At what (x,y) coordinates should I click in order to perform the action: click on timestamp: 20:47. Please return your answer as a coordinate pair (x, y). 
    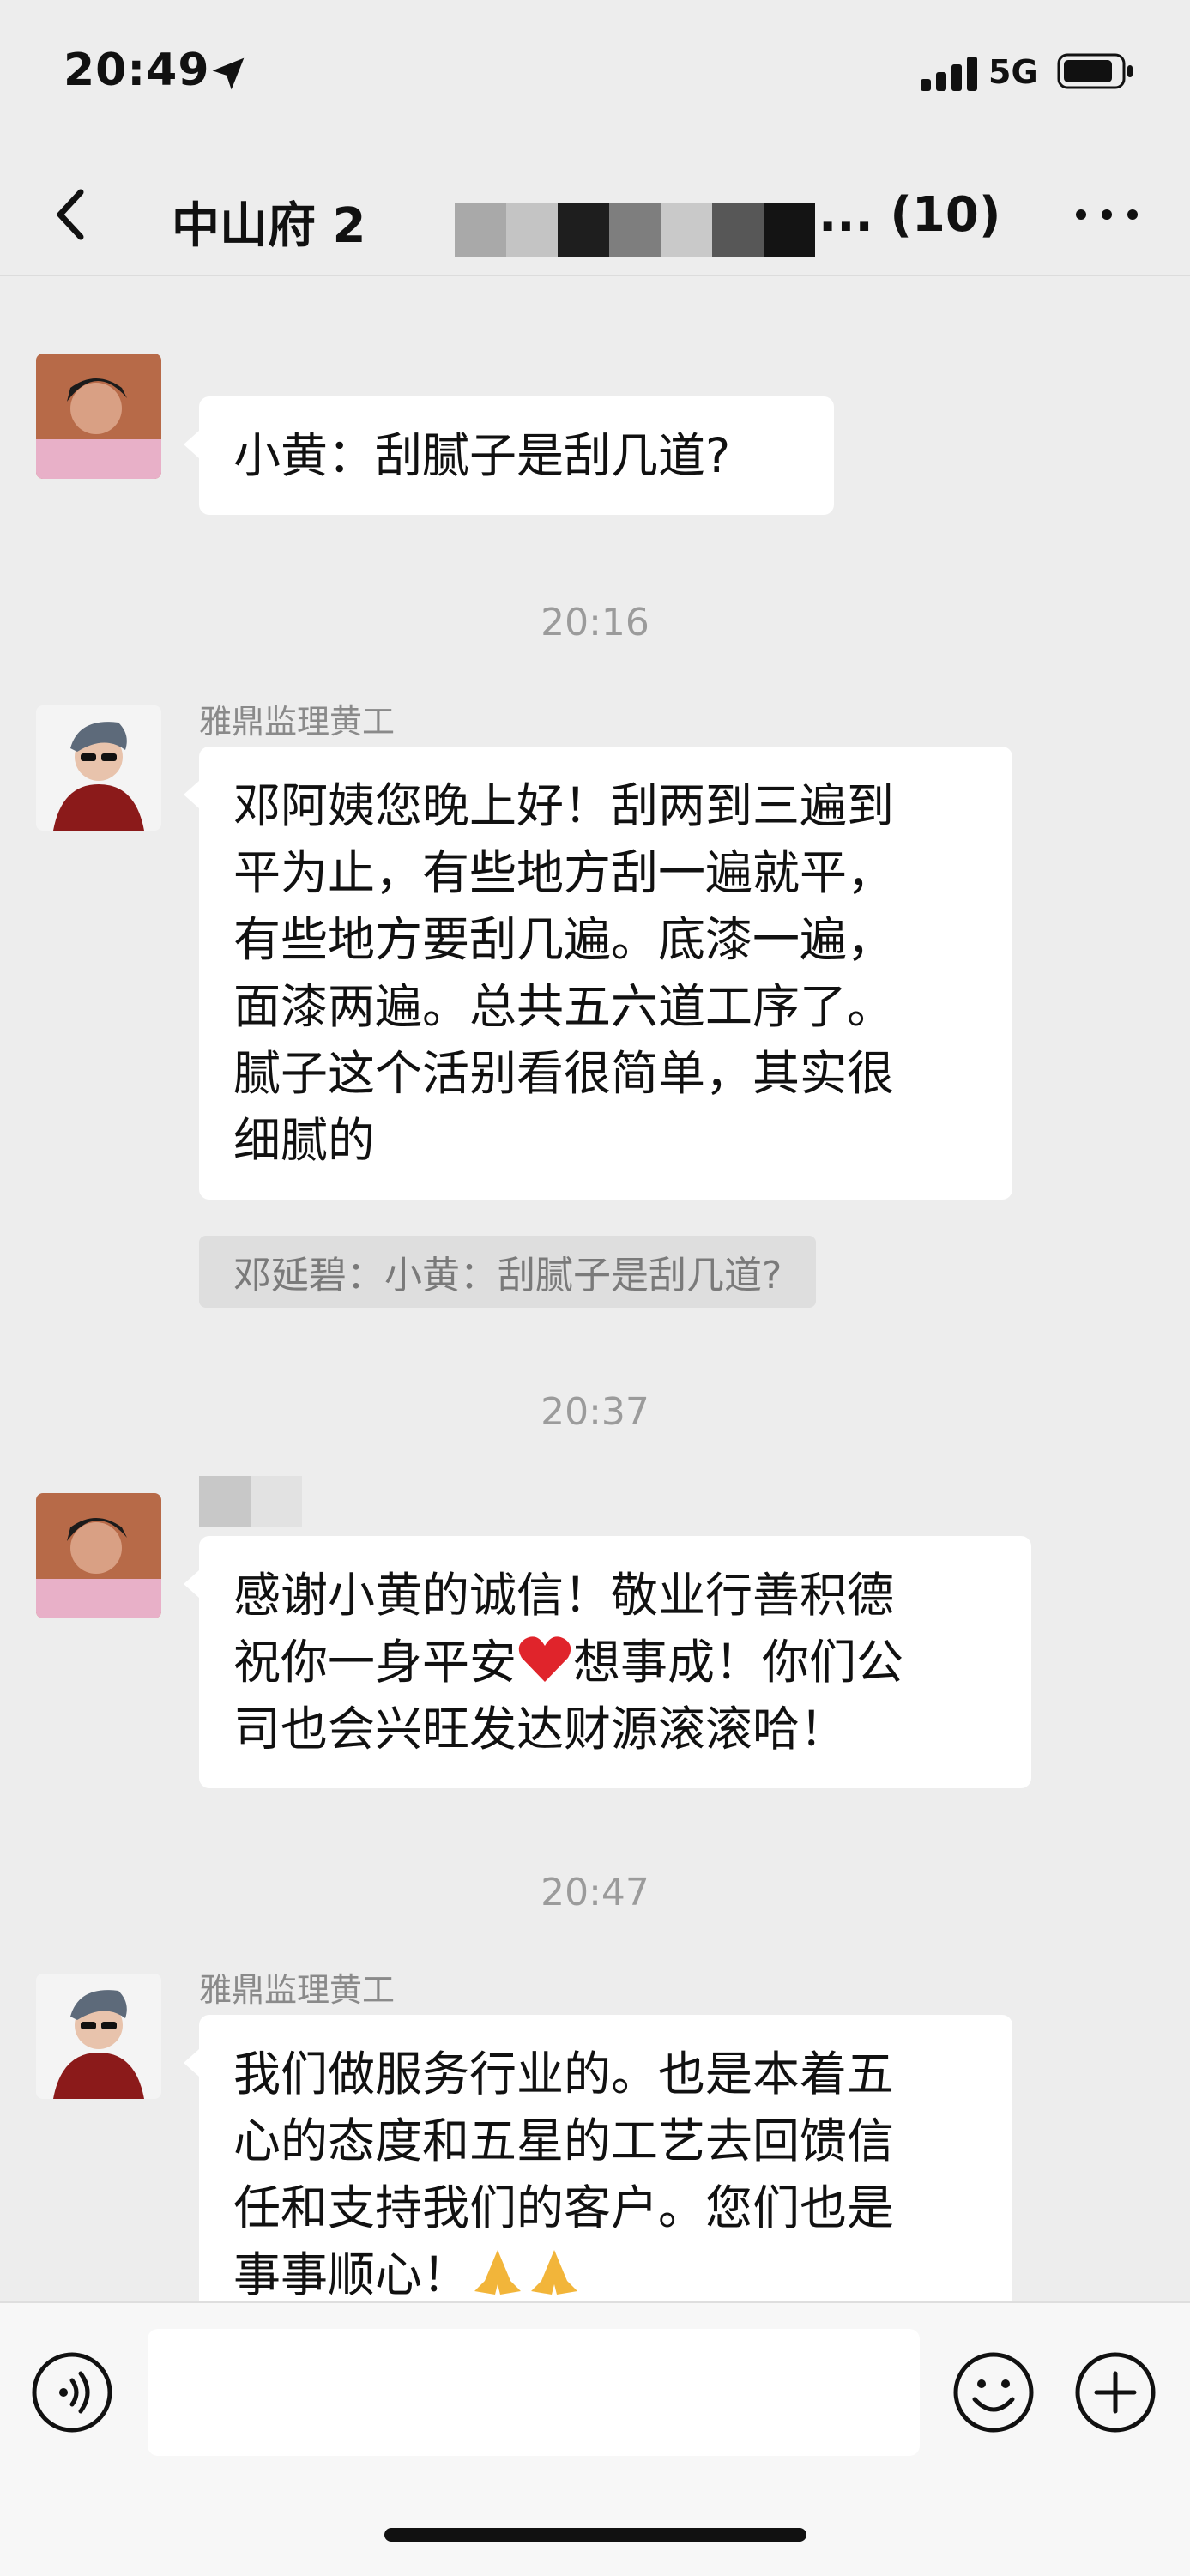
    Looking at the image, I should click on (595, 1892).